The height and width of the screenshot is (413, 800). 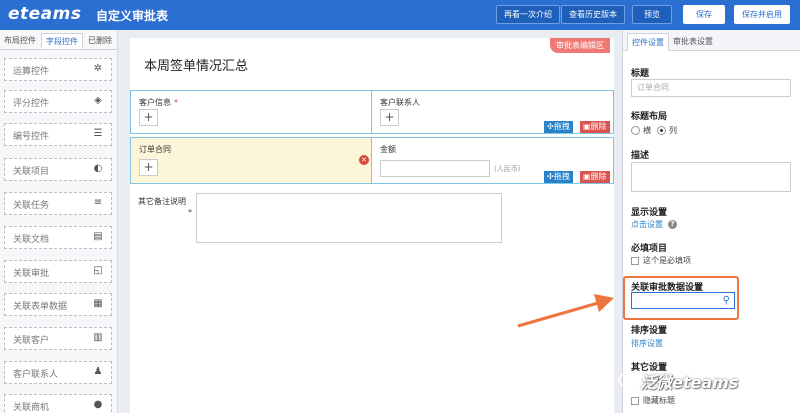 What do you see at coordinates (711, 88) in the screenshot?
I see `title-input: 订单合同` at bounding box center [711, 88].